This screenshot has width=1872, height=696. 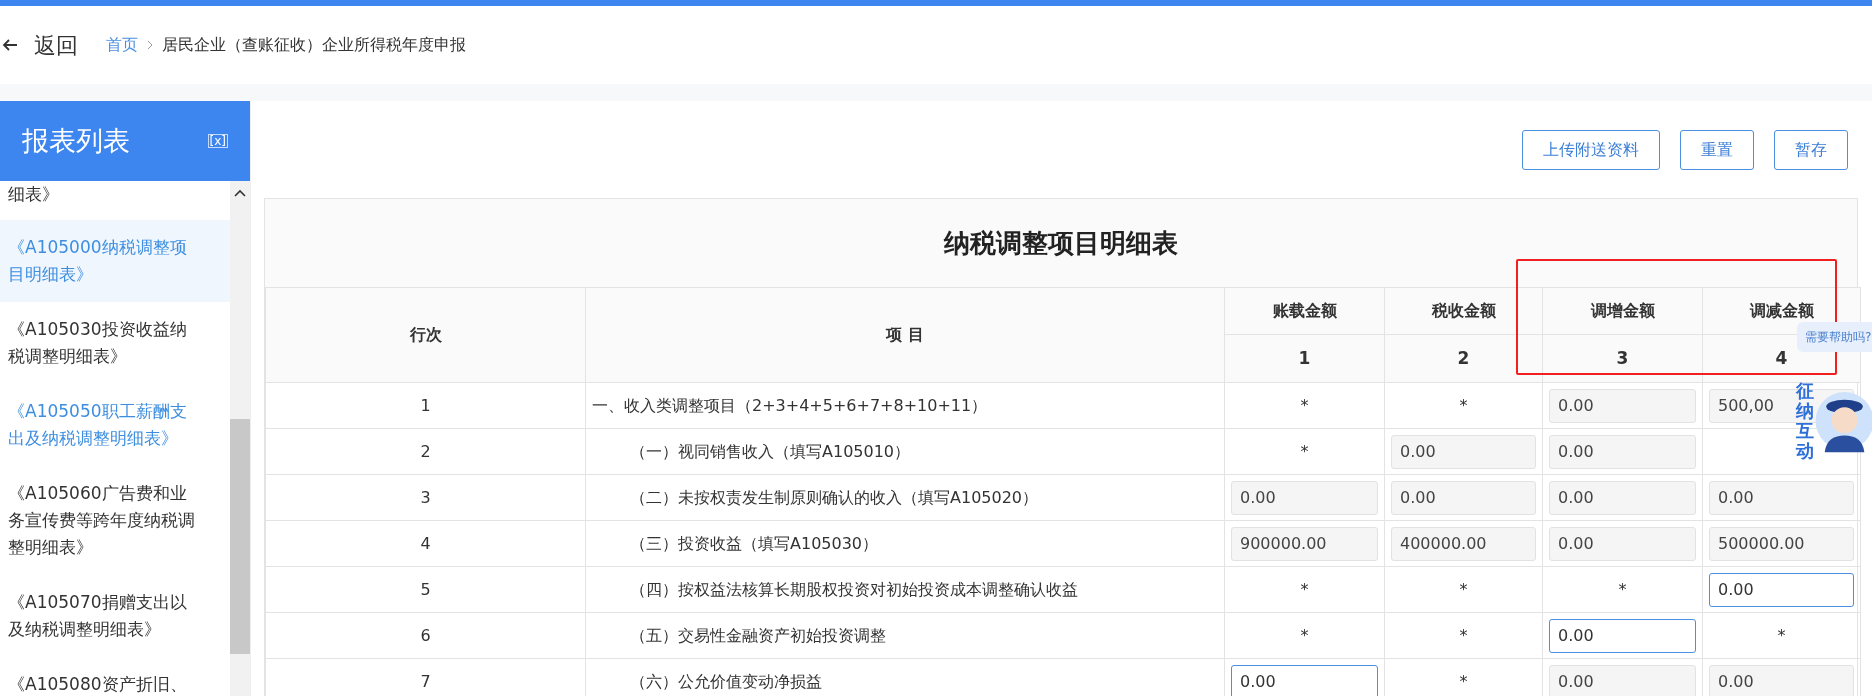 I want to click on column-header: 项 目, so click(x=905, y=334).